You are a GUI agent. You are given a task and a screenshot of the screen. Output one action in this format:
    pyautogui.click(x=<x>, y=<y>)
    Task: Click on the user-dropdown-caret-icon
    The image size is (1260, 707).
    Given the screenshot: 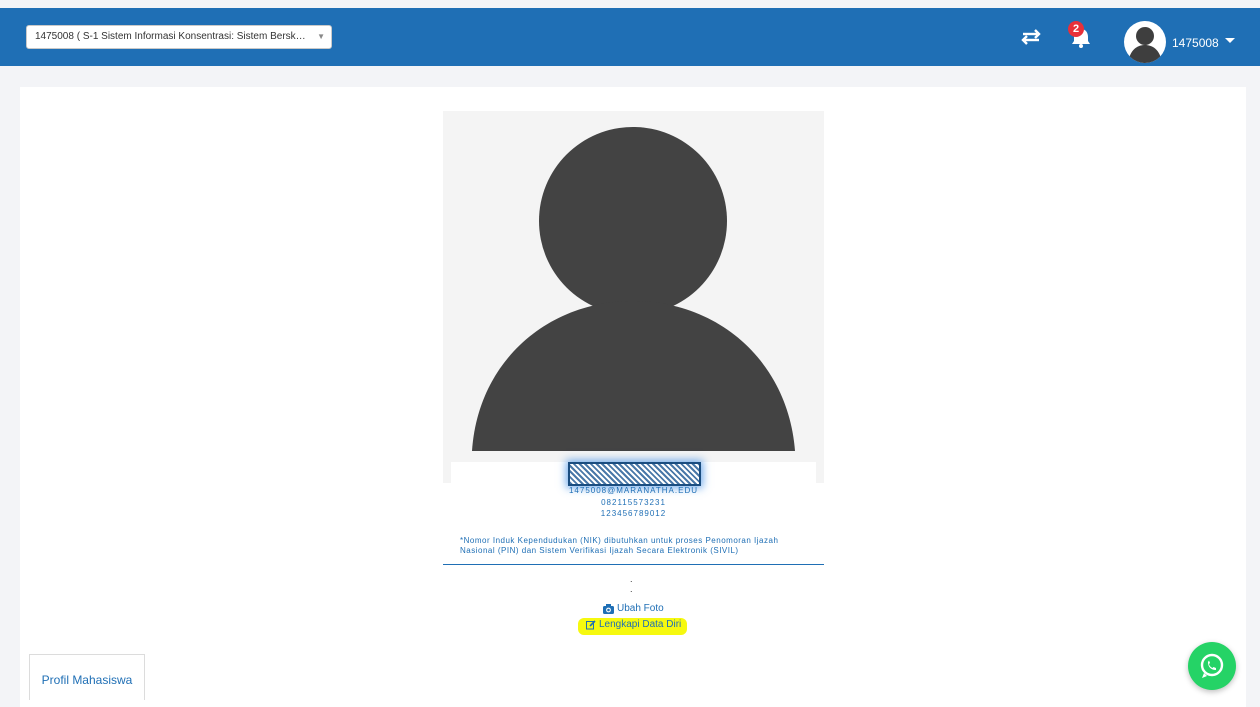 What is the action you would take?
    pyautogui.click(x=1230, y=40)
    